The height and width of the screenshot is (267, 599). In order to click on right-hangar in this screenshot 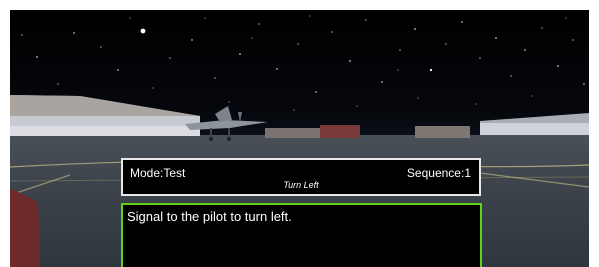, I will do `click(534, 124)`.